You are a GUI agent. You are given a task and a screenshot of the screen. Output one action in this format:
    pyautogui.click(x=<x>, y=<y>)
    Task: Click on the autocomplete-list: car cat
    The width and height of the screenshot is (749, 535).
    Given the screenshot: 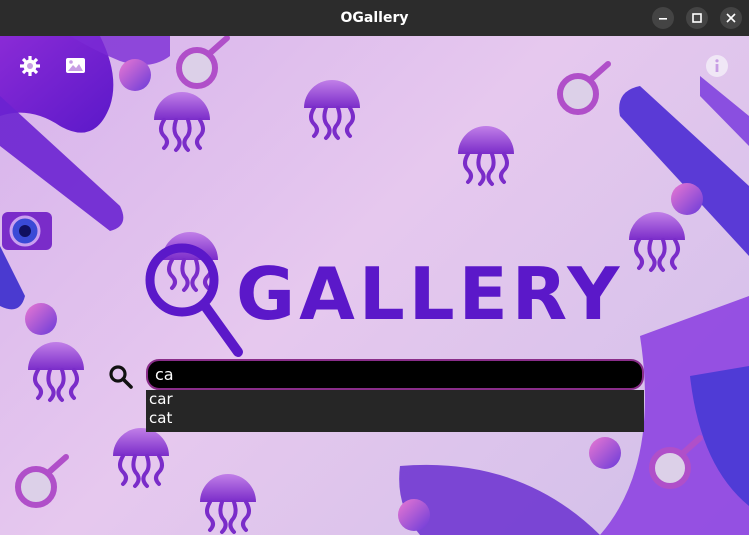 What is the action you would take?
    pyautogui.click(x=395, y=411)
    